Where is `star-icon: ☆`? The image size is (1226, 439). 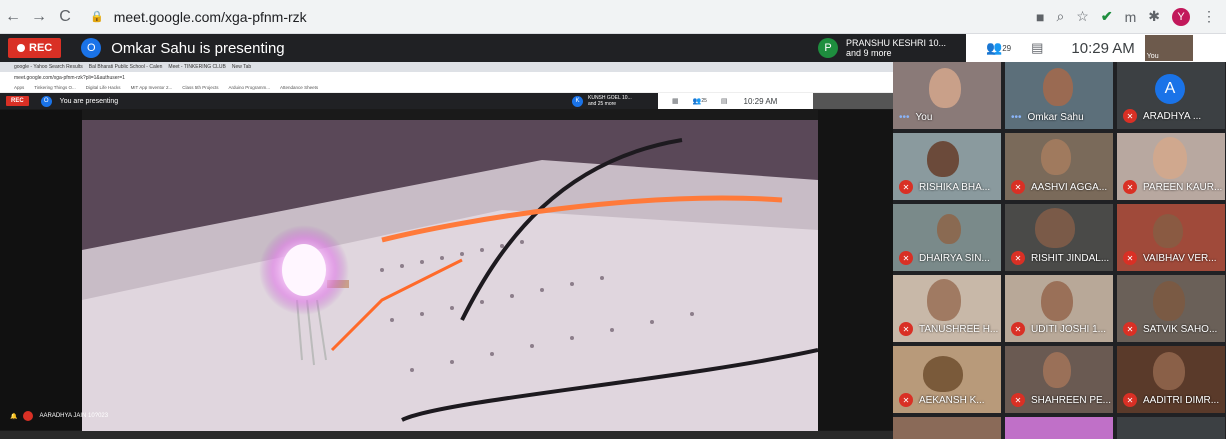 star-icon: ☆ is located at coordinates (1082, 16).